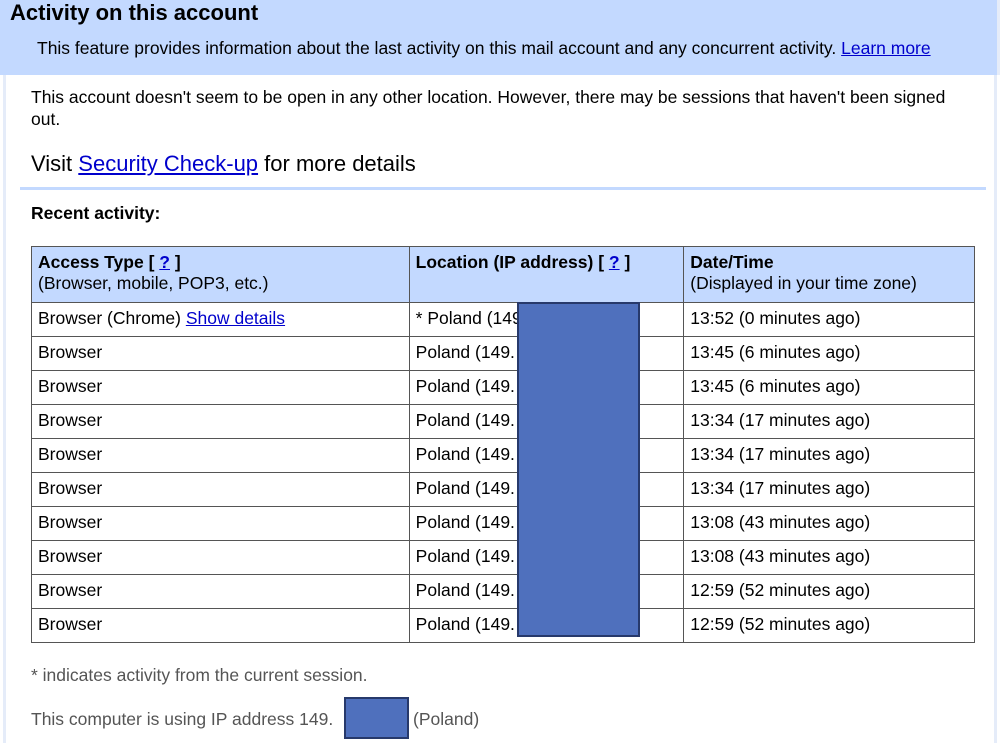  I want to click on access-type-help: [ ? ], so click(164, 262).